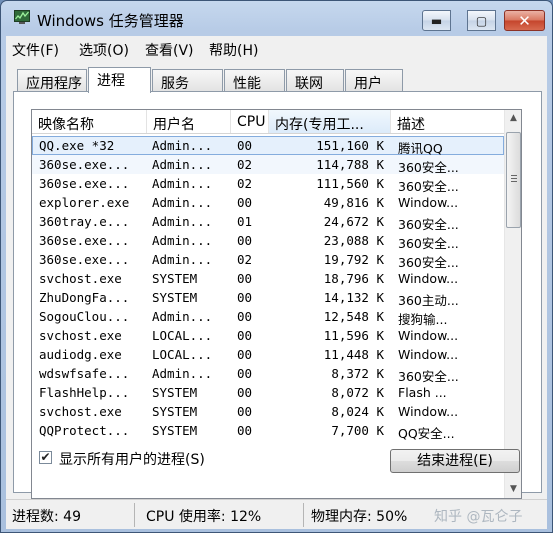 The image size is (553, 533). I want to click on process-name: svchost.exe, so click(80, 278).